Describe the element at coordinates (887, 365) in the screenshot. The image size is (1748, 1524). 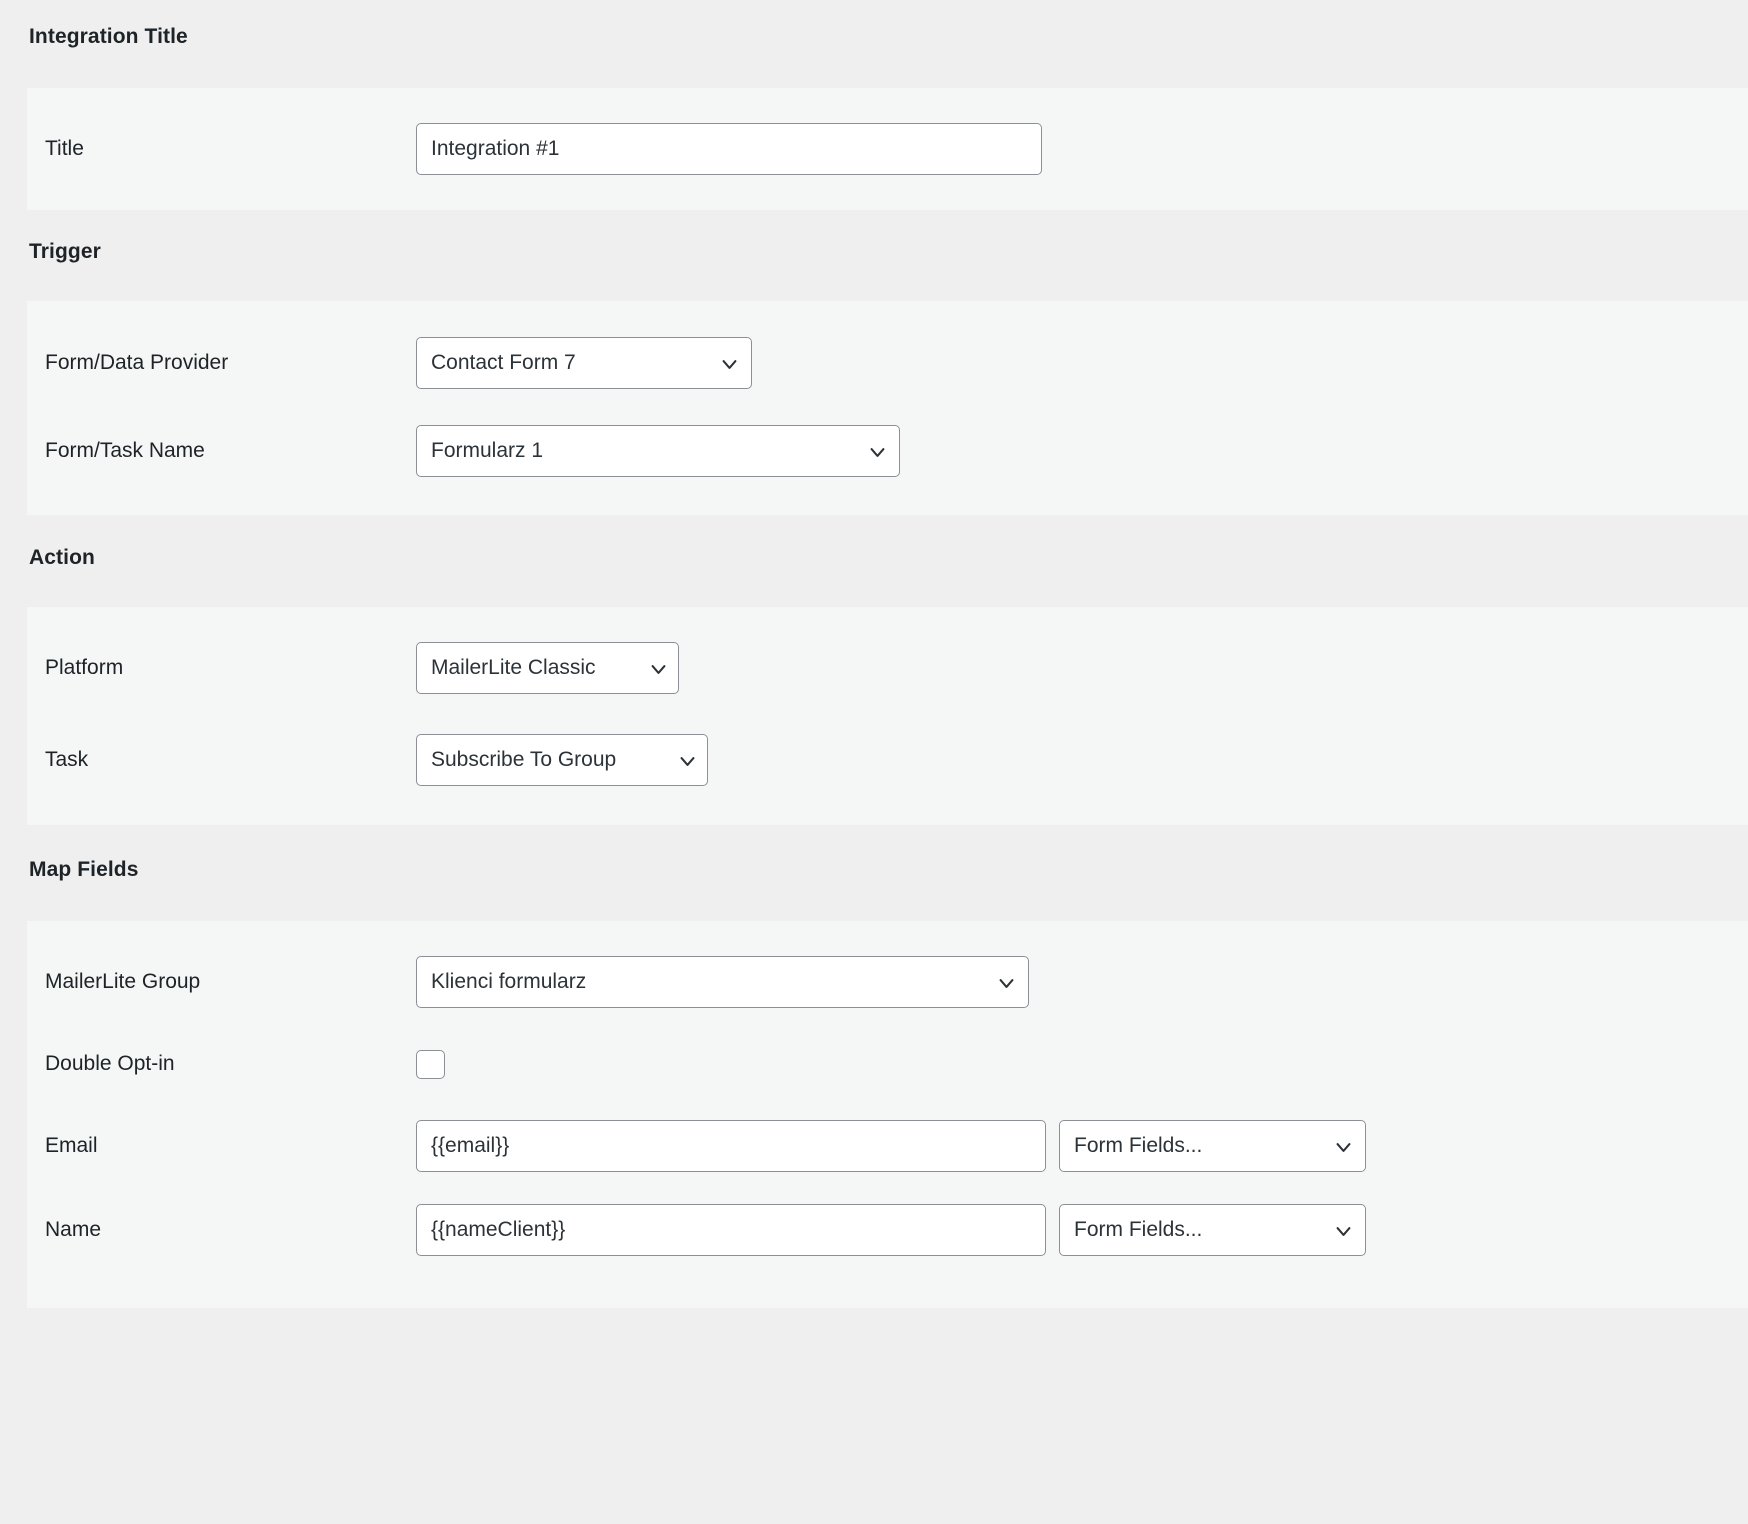
I see `field-row-form-data-provider: Form/Data Provider Contact Form 7` at that location.